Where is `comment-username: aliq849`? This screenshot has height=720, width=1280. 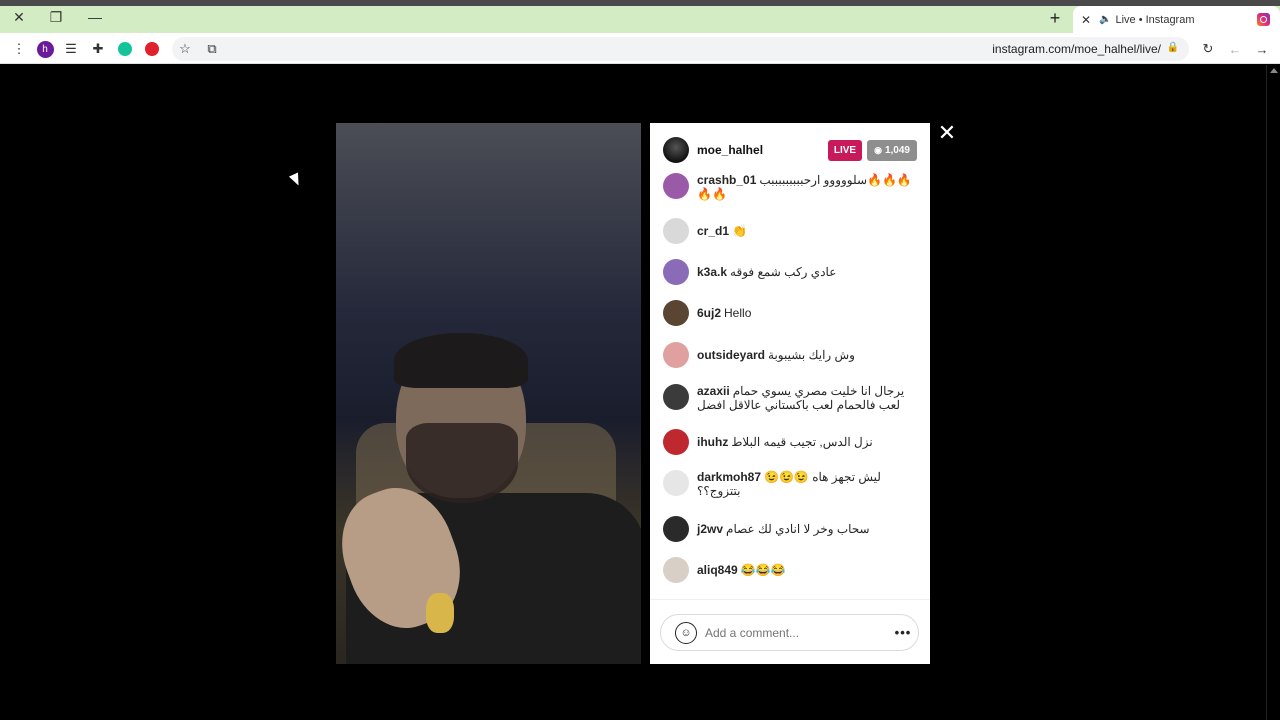 comment-username: aliq849 is located at coordinates (717, 570).